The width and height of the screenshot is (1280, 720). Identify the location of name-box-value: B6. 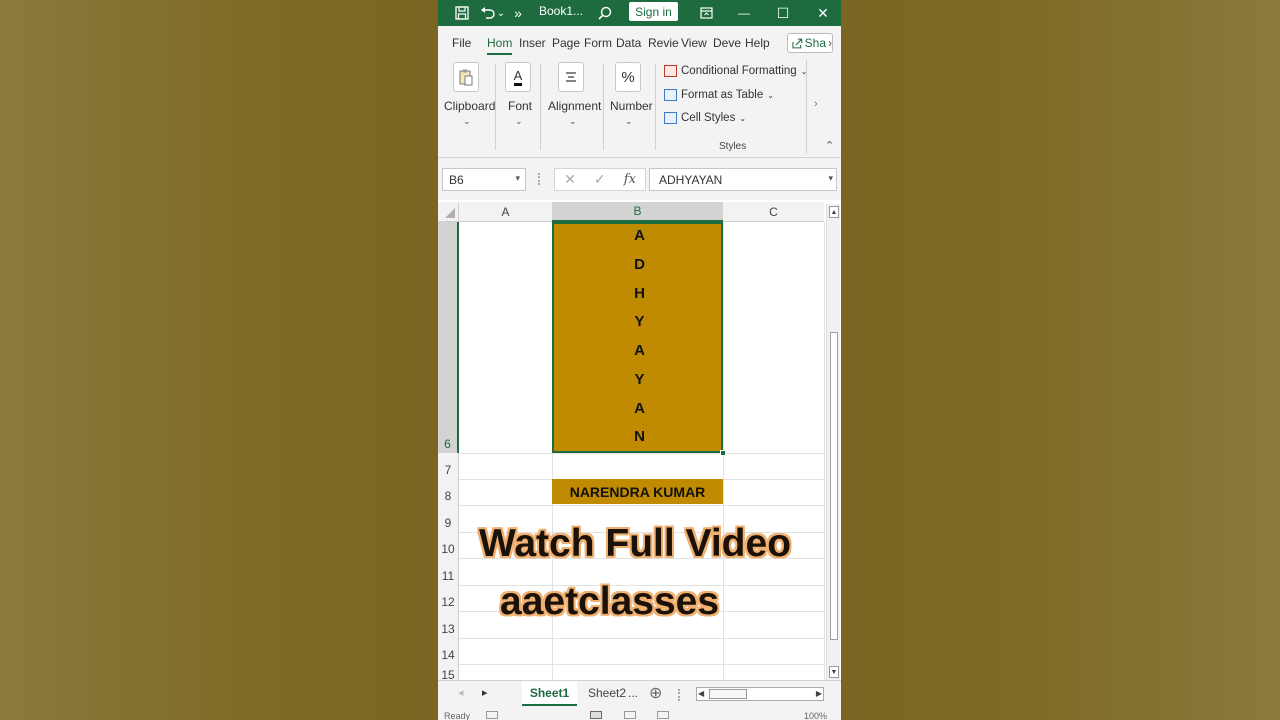
(456, 180).